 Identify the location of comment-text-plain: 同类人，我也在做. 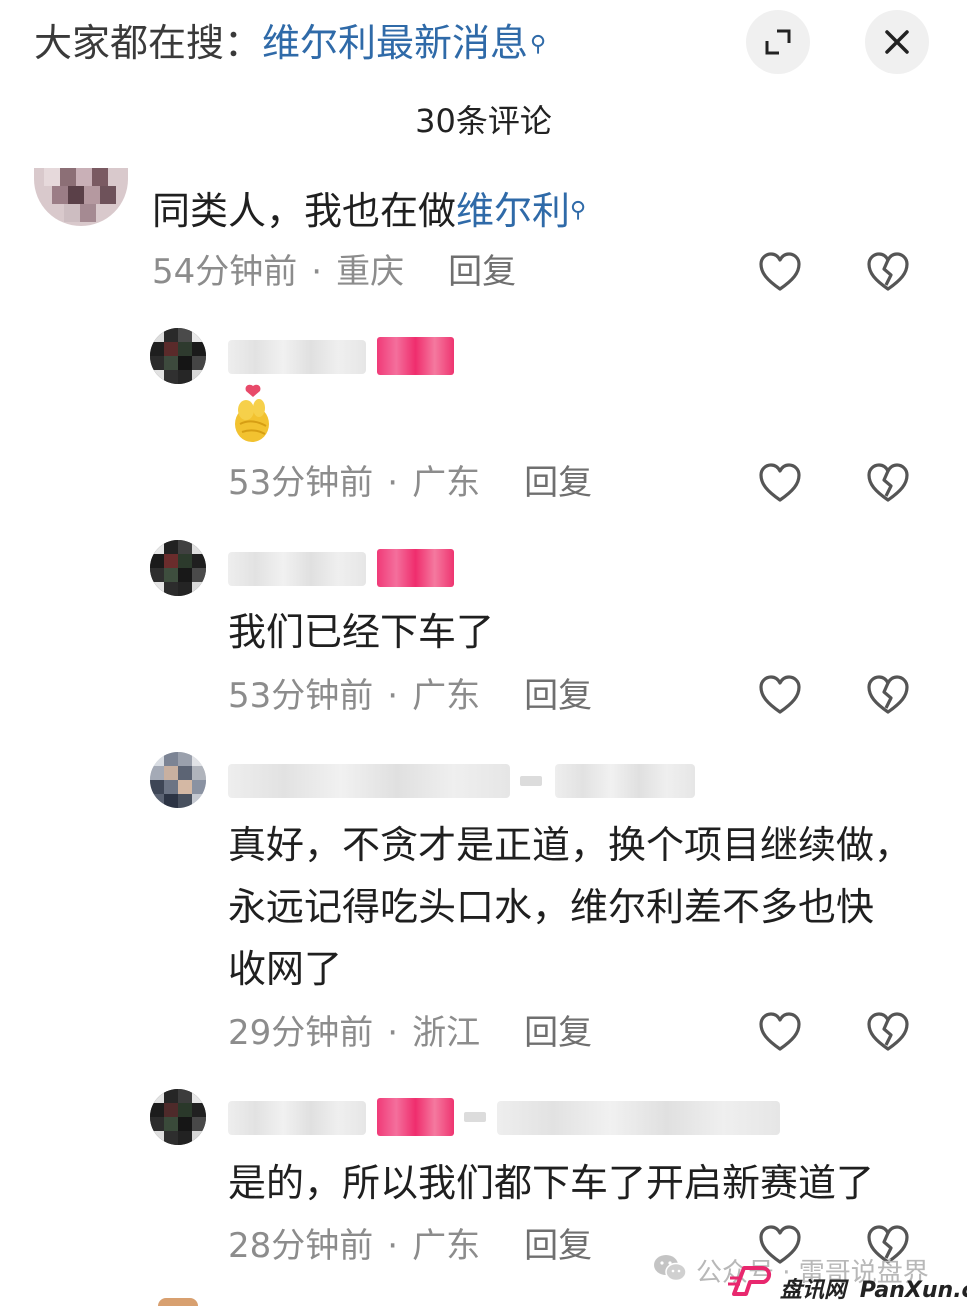
(304, 211).